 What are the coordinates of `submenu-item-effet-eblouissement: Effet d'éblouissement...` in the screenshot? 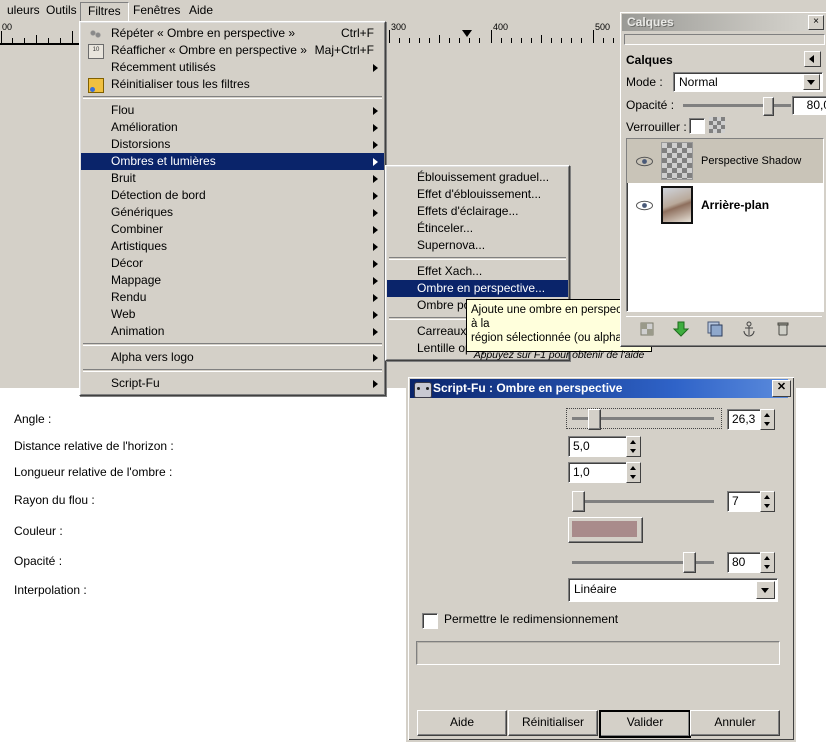 It's located at (477, 194).